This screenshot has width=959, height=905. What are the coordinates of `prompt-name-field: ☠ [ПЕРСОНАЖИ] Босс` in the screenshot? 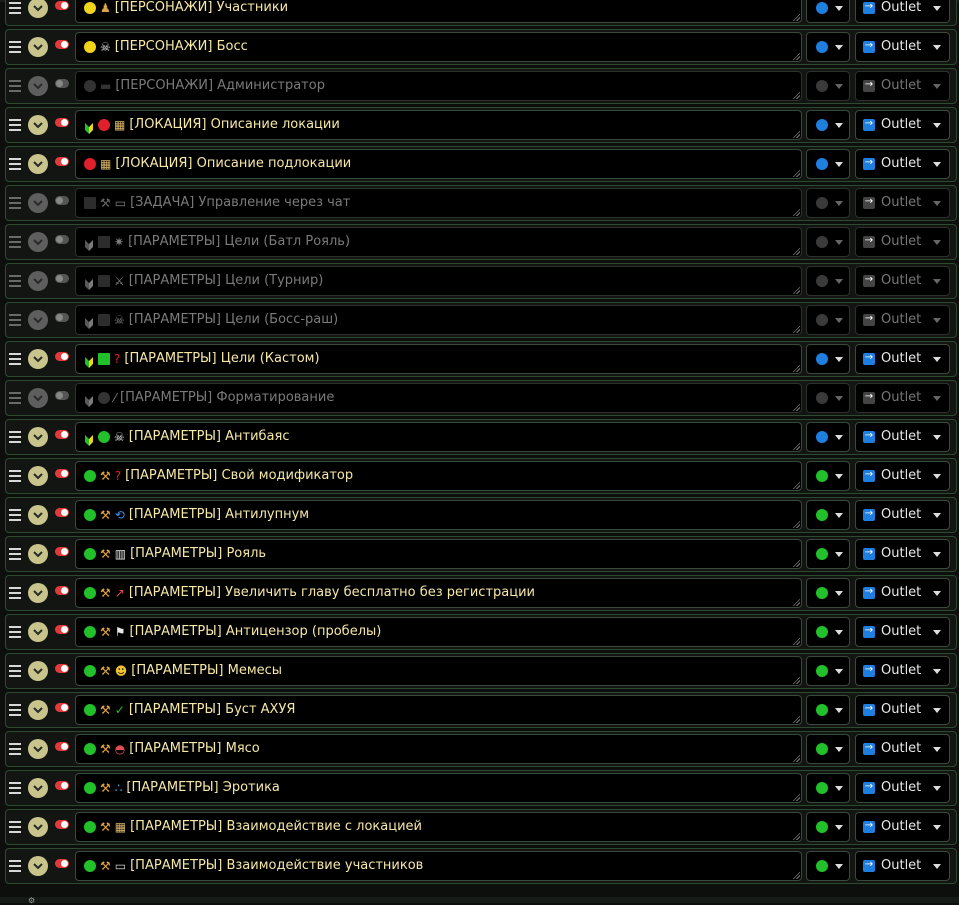 It's located at (438, 47).